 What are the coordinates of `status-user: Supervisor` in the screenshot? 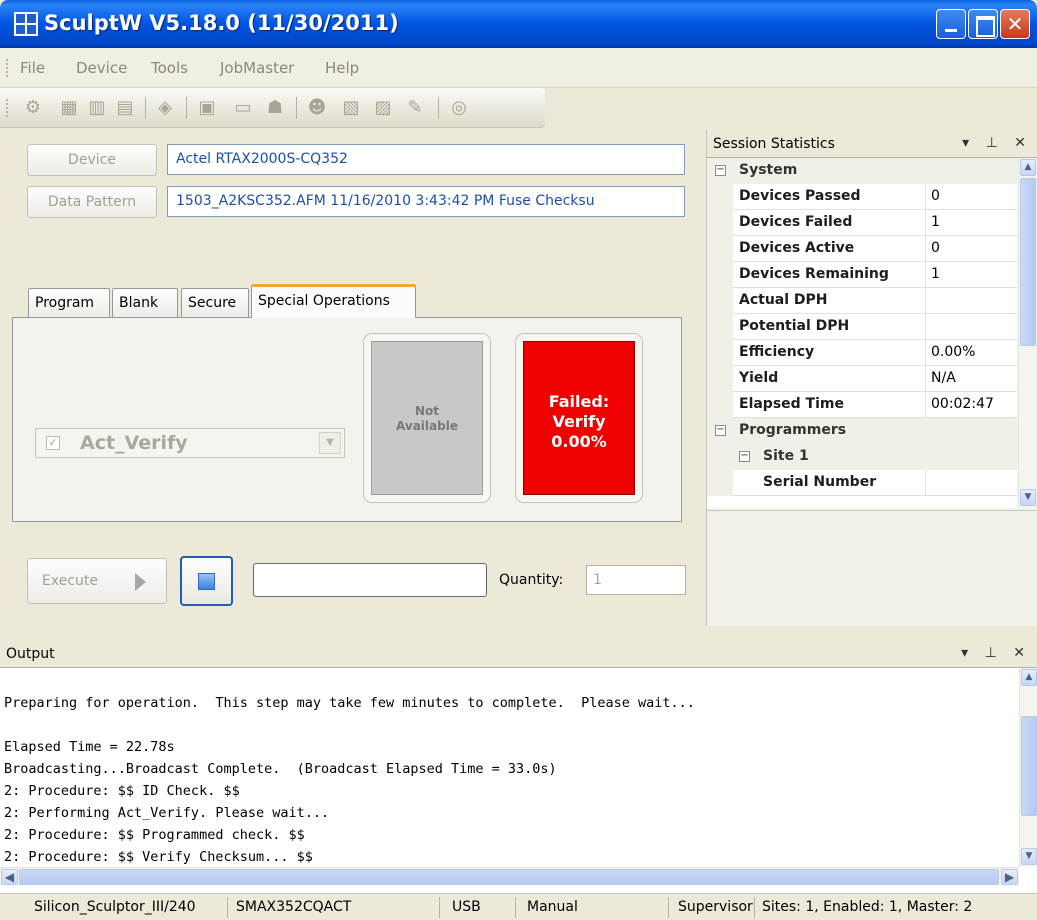 It's located at (715, 907).